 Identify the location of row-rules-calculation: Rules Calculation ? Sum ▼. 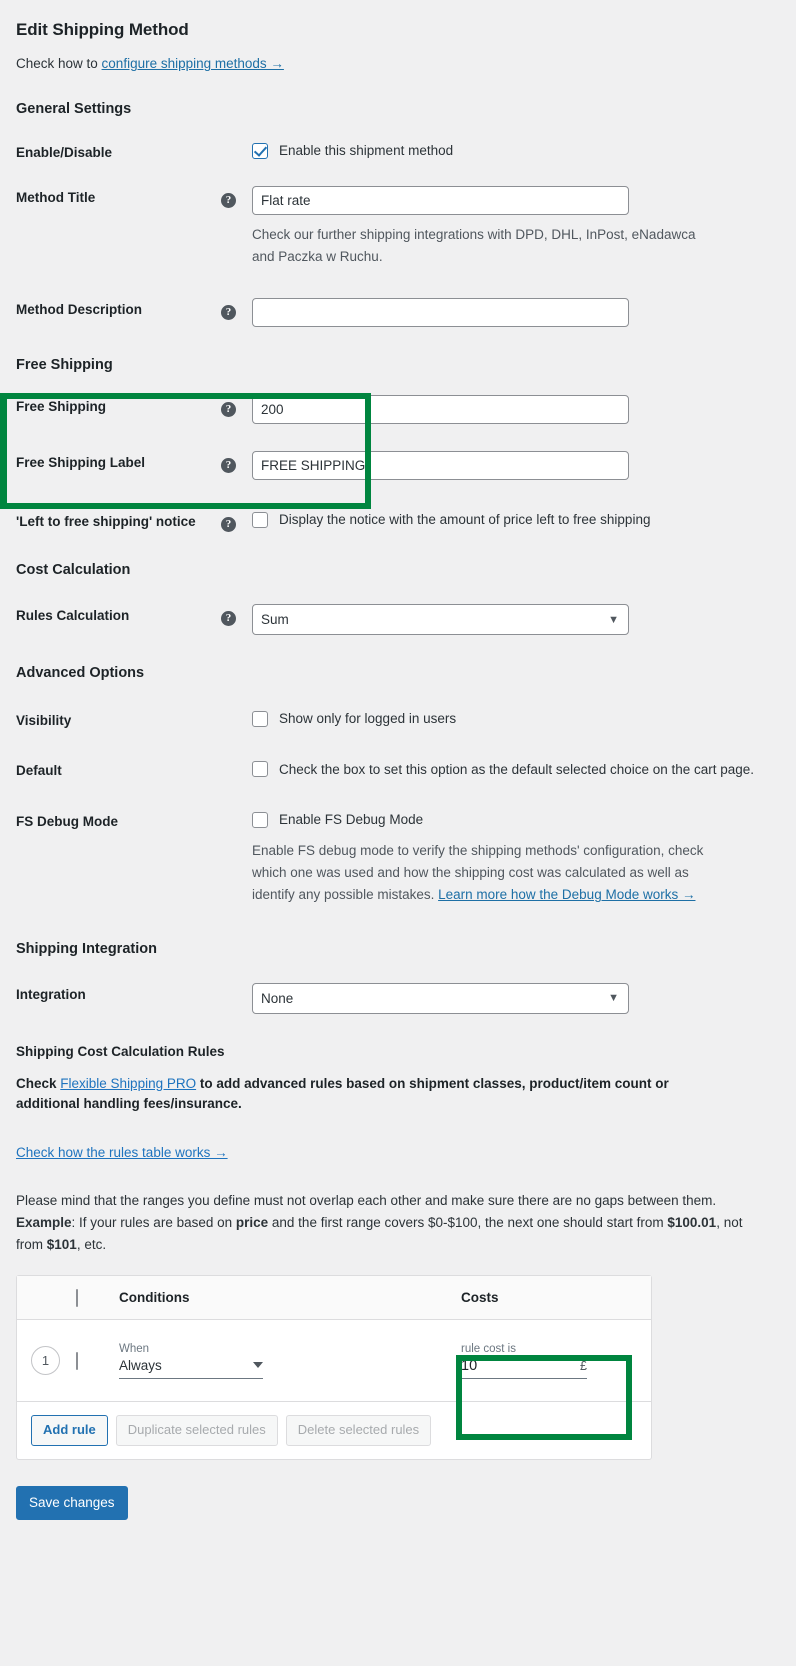
(398, 620).